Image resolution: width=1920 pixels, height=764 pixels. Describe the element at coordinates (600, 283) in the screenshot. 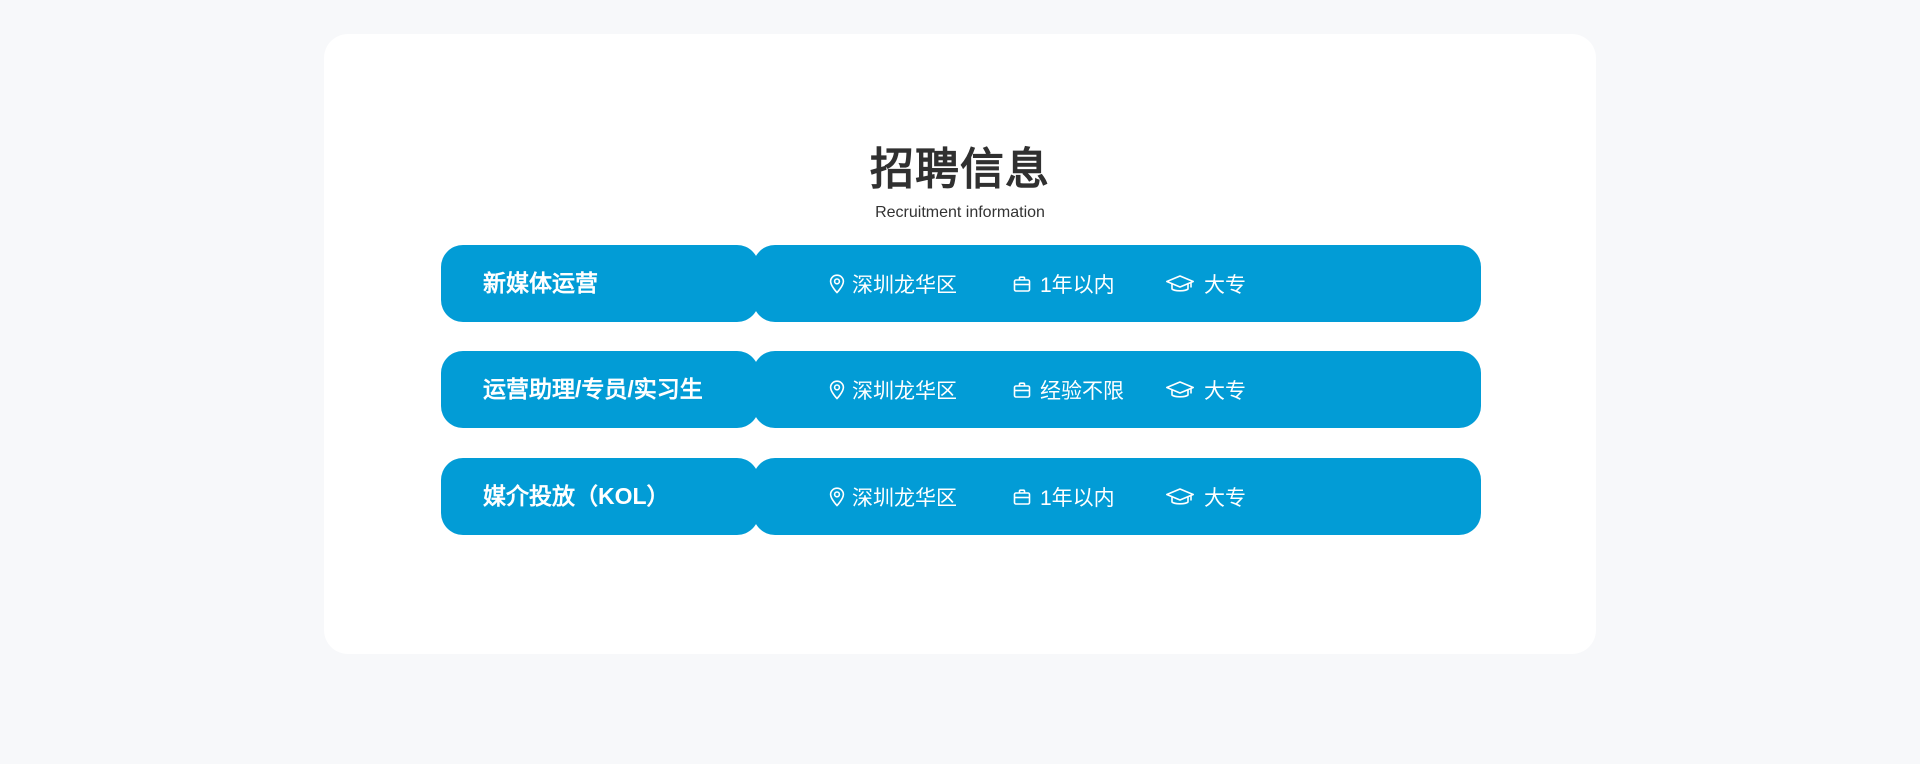

I see `job-title-block: 新媒体运营` at that location.